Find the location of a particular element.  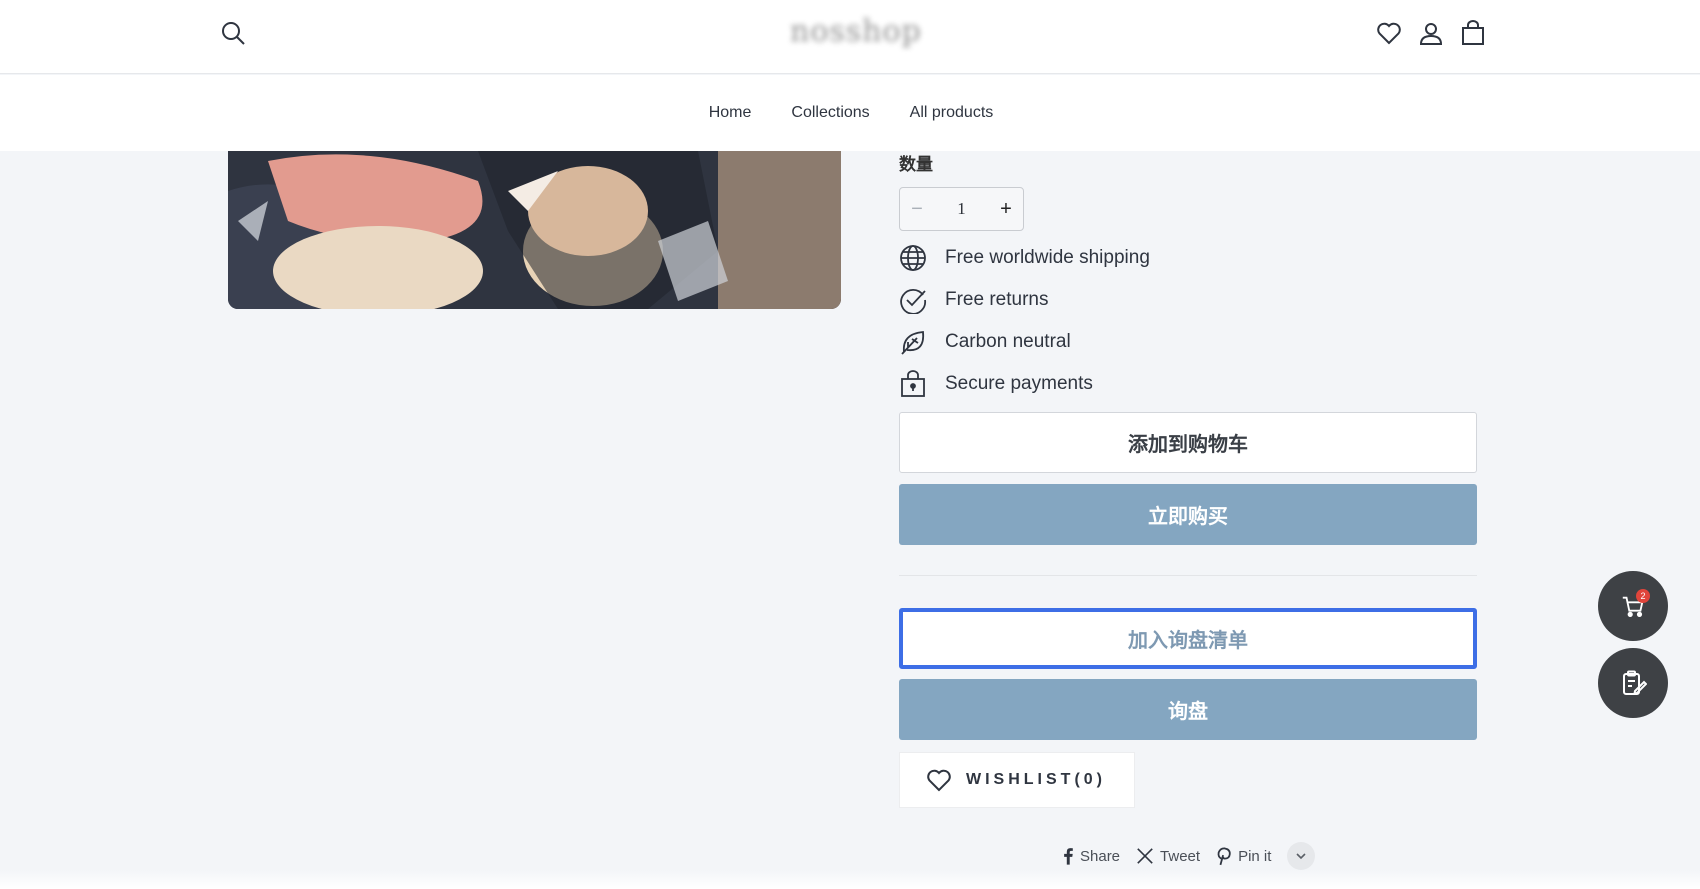

page-bottom-fade is located at coordinates (850, 879).